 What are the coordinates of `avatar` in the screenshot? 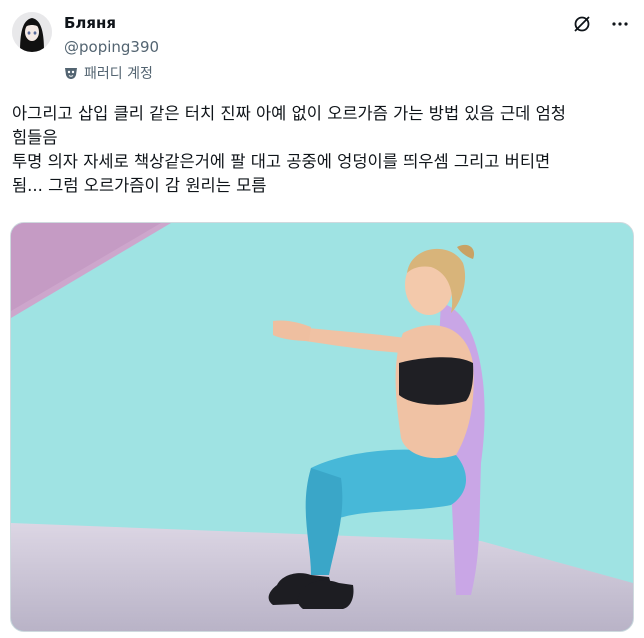 It's located at (32, 32).